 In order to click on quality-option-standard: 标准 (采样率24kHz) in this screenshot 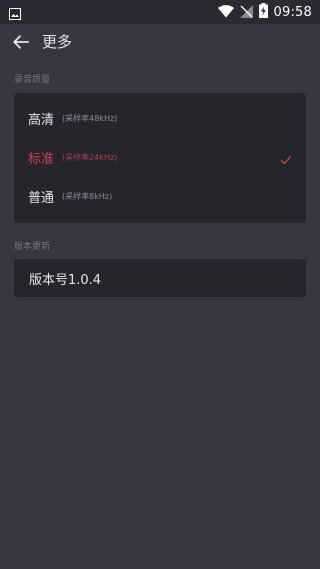, I will do `click(160, 157)`.